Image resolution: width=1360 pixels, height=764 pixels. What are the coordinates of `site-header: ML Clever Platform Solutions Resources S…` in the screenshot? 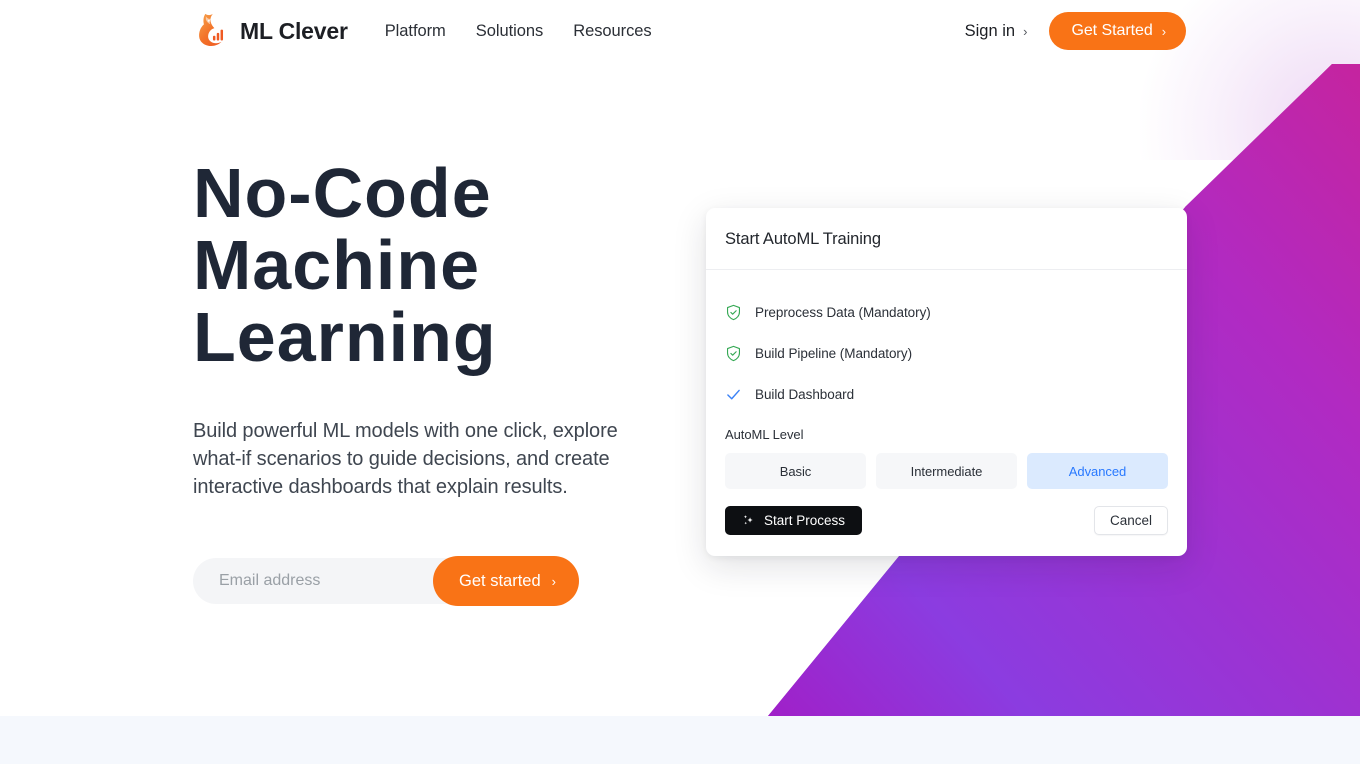 It's located at (680, 31).